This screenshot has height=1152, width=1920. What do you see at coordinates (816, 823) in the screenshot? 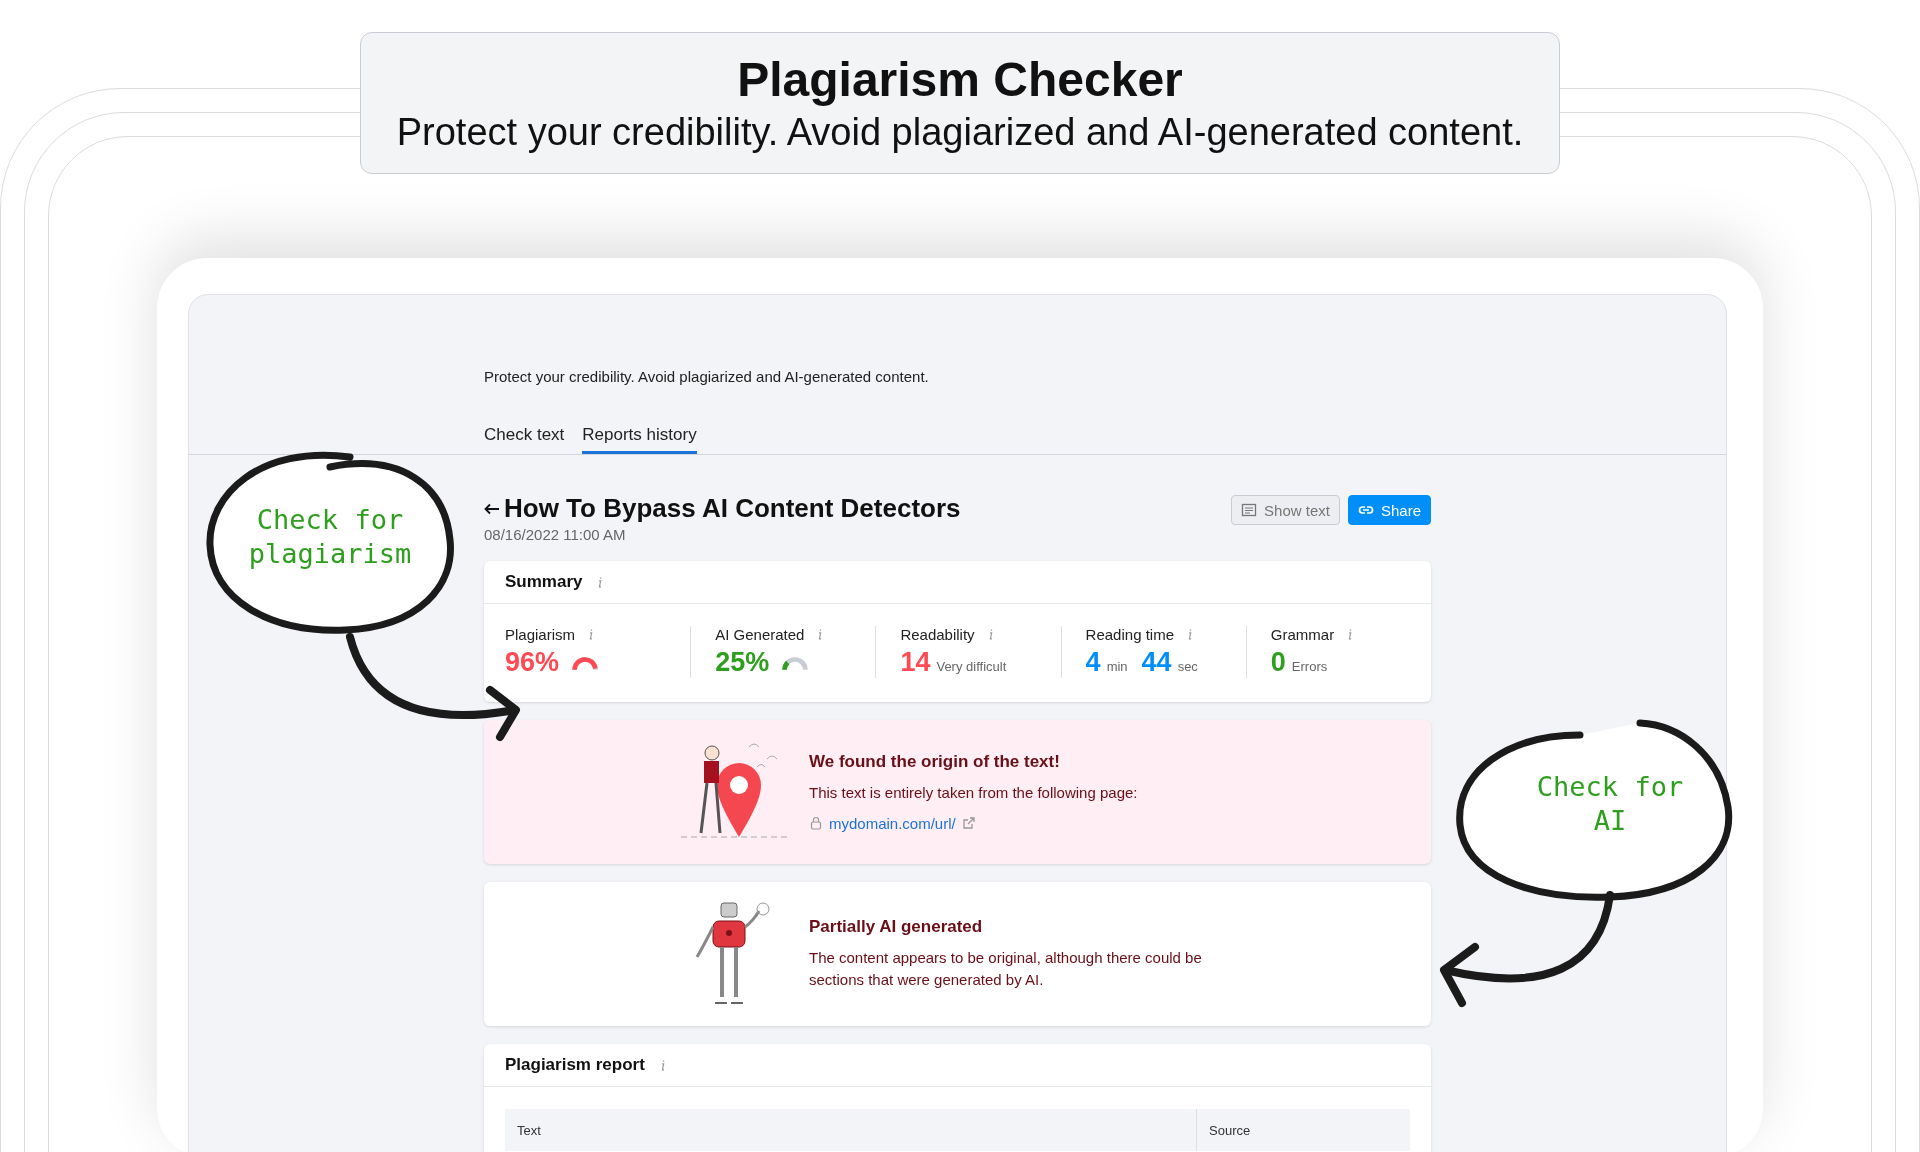
I see `lock-icon` at bounding box center [816, 823].